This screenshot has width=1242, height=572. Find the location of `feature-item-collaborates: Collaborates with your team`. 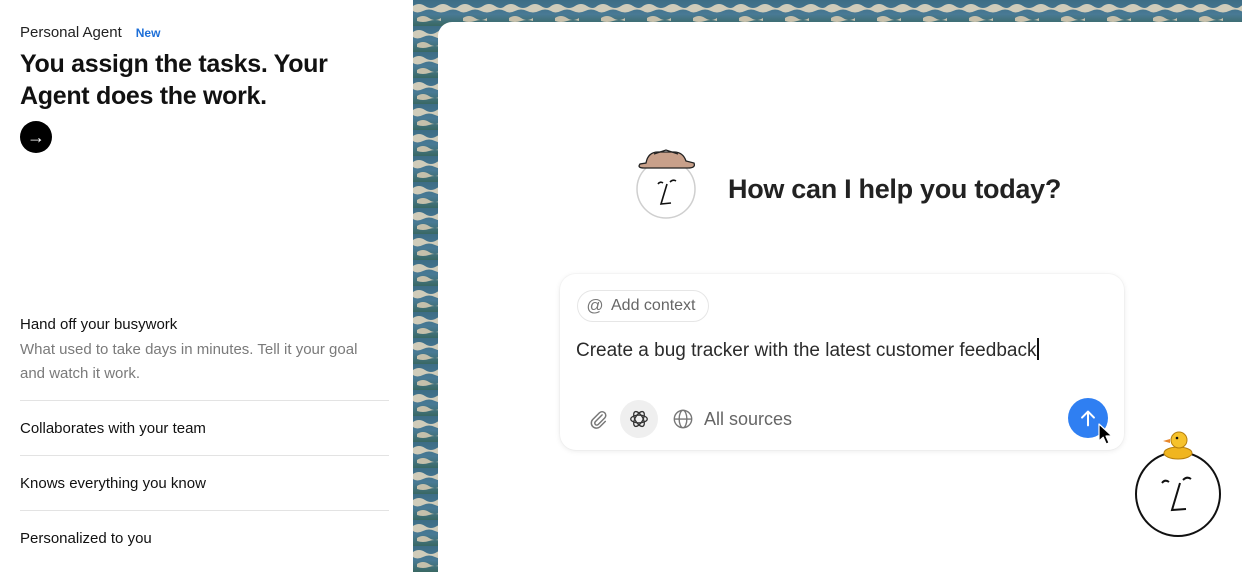

feature-item-collaborates: Collaborates with your team is located at coordinates (204, 427).